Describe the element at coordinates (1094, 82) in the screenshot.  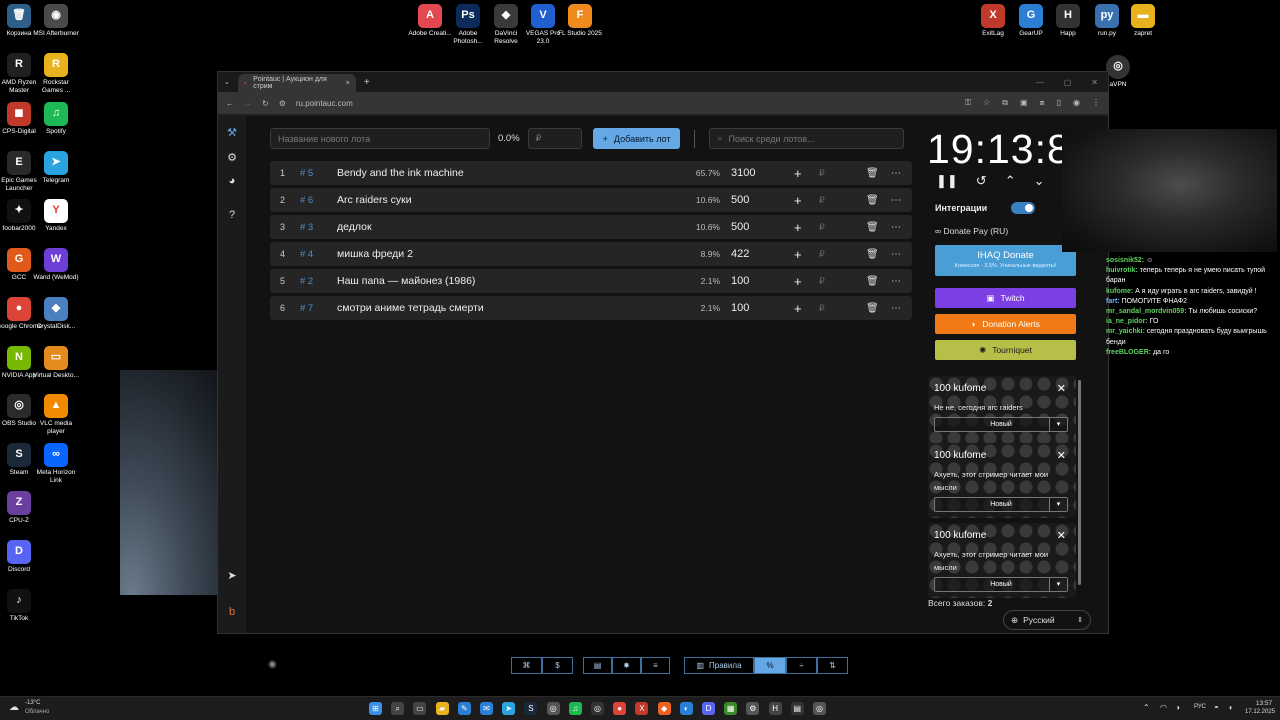
I see `close-window-icon: ✕` at that location.